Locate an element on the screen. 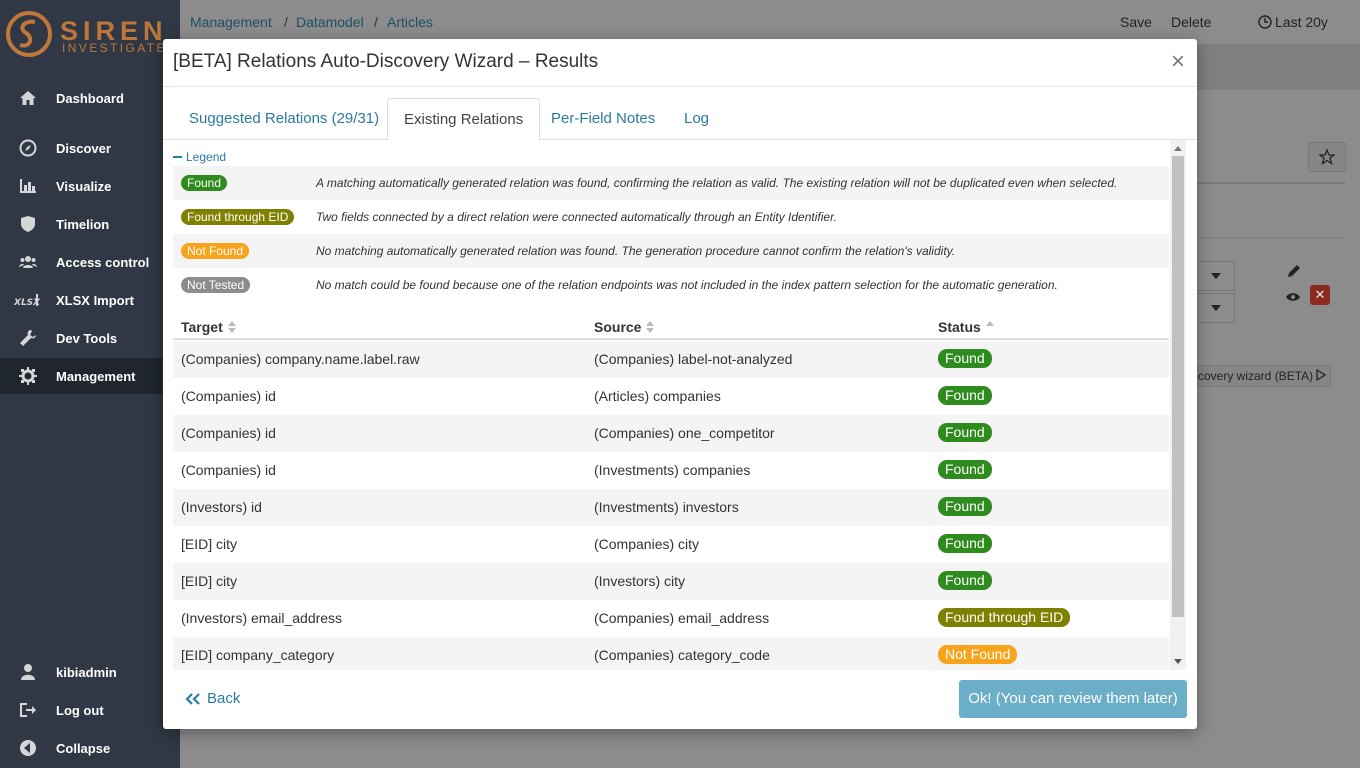 The width and height of the screenshot is (1360, 768). star-icon is located at coordinates (1327, 157).